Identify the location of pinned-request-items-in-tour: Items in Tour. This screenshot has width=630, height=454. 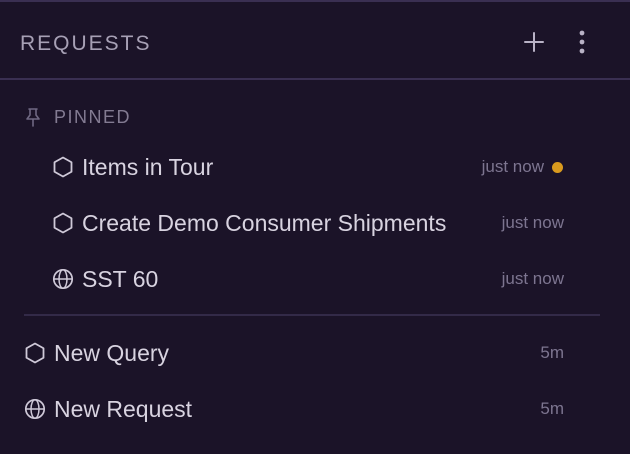
(132, 167).